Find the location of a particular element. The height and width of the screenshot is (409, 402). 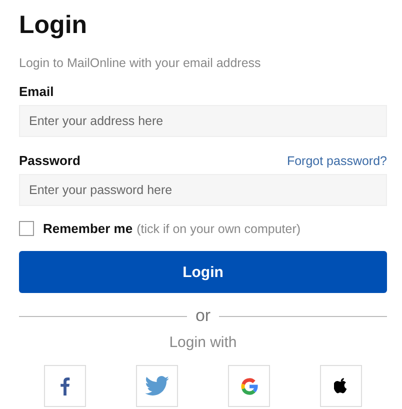

remember-checkbox is located at coordinates (26, 228).